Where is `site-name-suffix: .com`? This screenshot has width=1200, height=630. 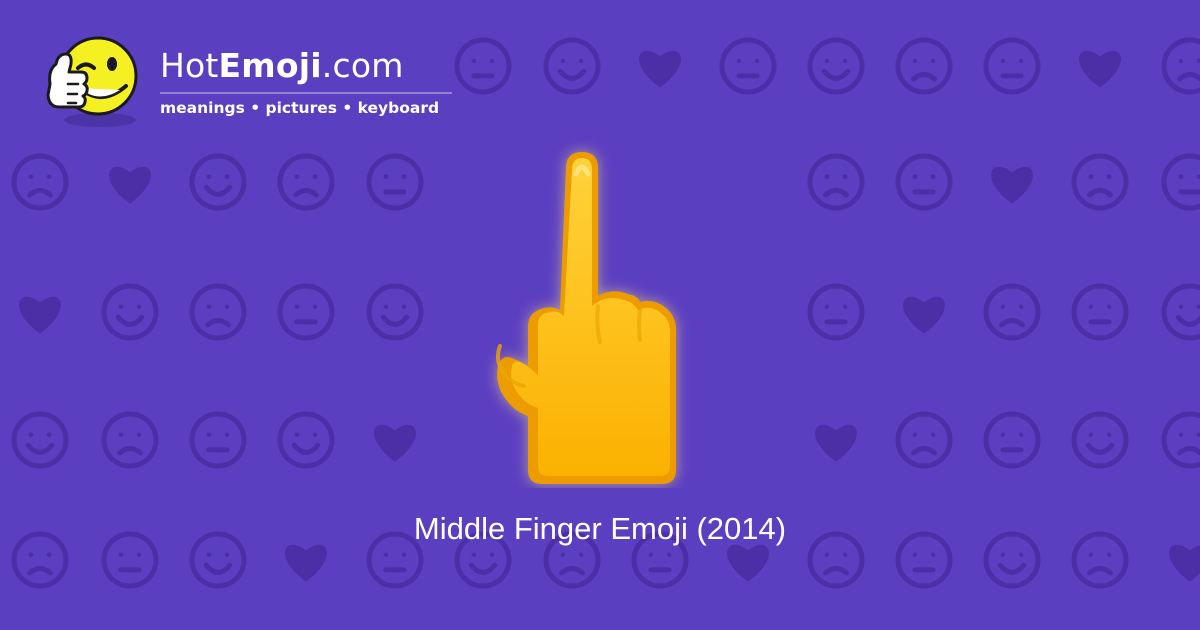 site-name-suffix: .com is located at coordinates (362, 65).